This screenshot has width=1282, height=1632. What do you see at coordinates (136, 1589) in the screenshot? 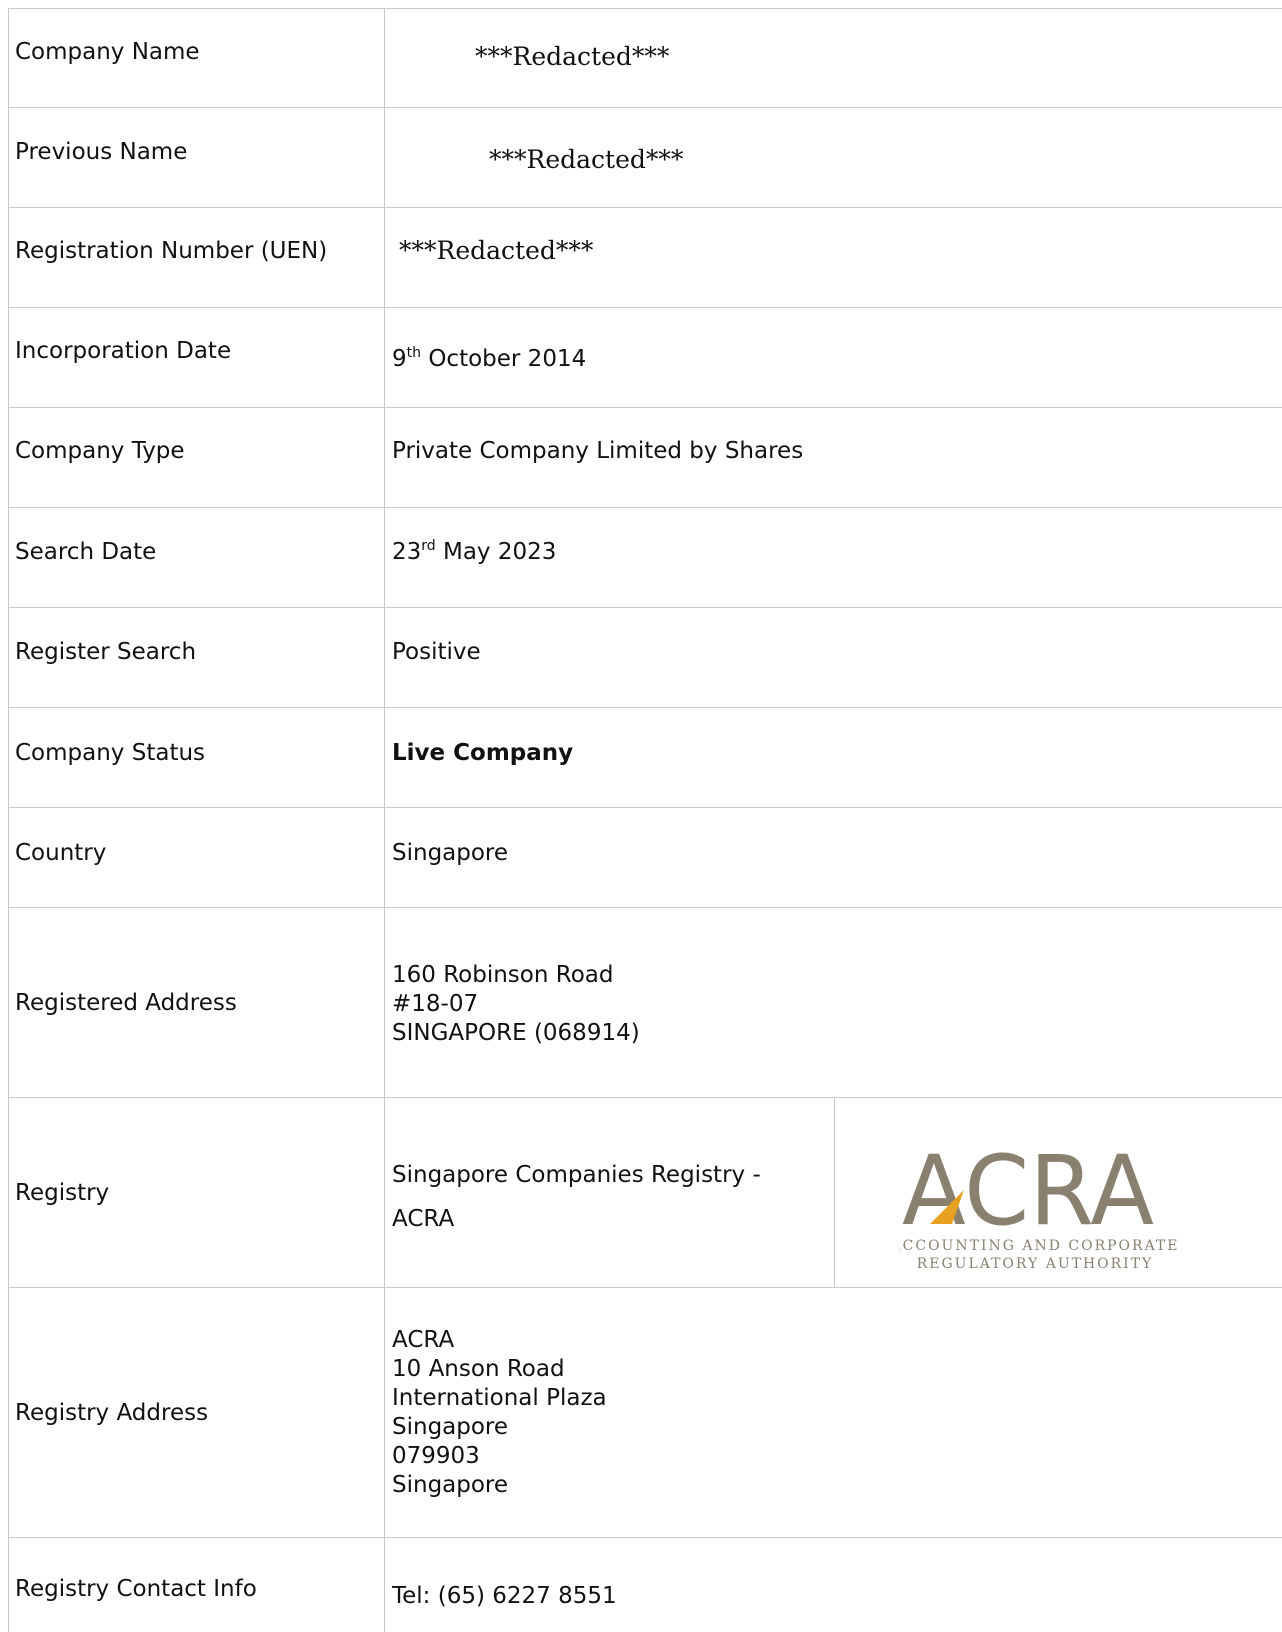
I see `registry-contact-label: Registry Contact Info` at bounding box center [136, 1589].